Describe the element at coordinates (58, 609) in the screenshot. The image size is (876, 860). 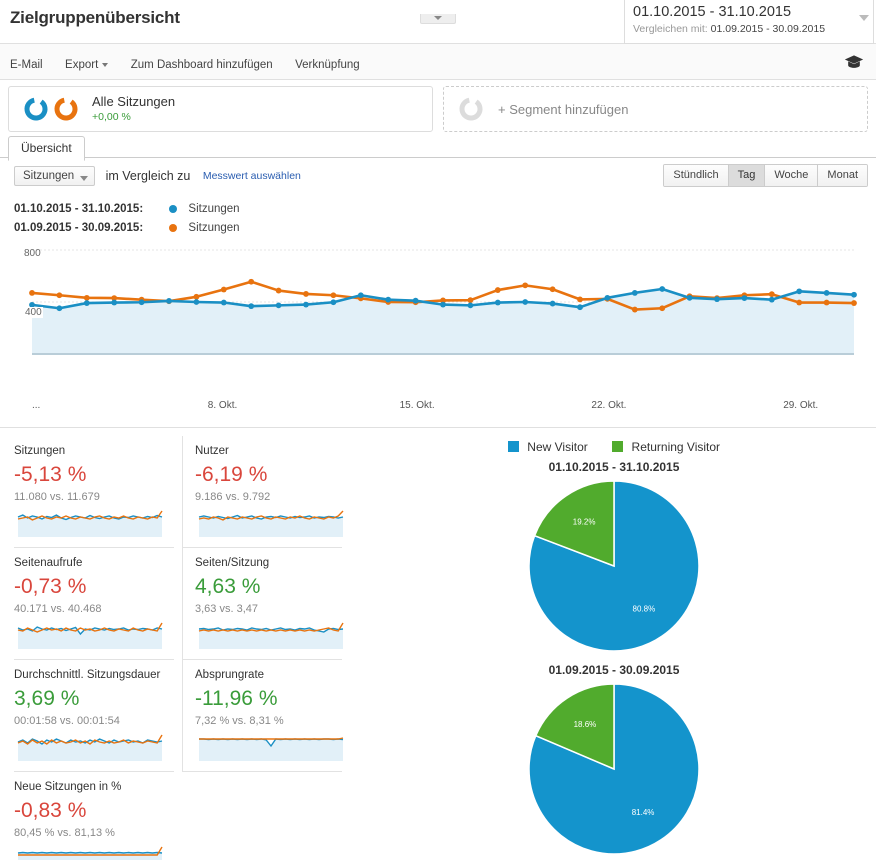
I see `metric-card-comparison: 40.171 vs. 40.468` at that location.